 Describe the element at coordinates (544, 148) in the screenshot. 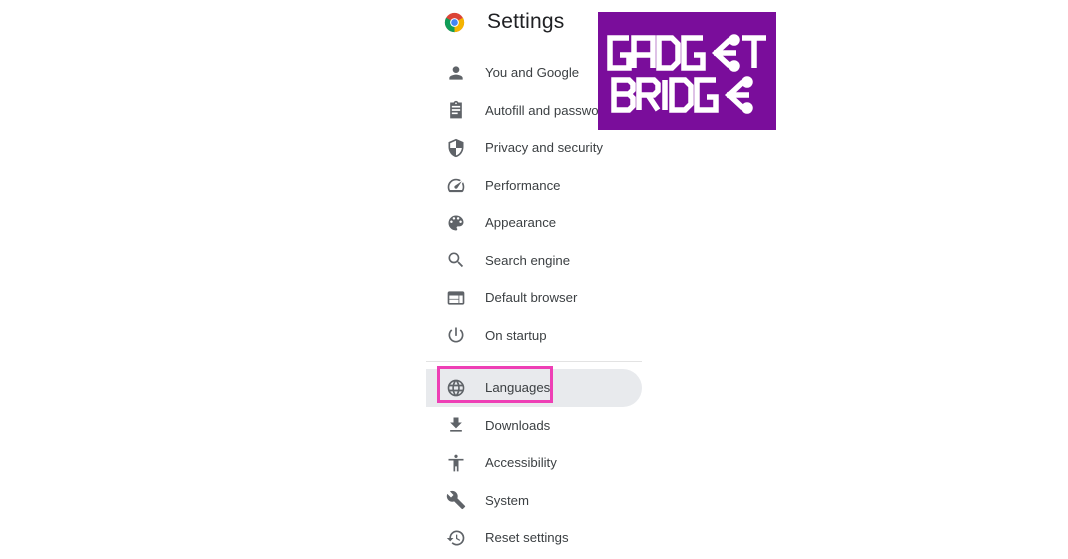

I see `sidebar-item-label: Privacy and security` at that location.